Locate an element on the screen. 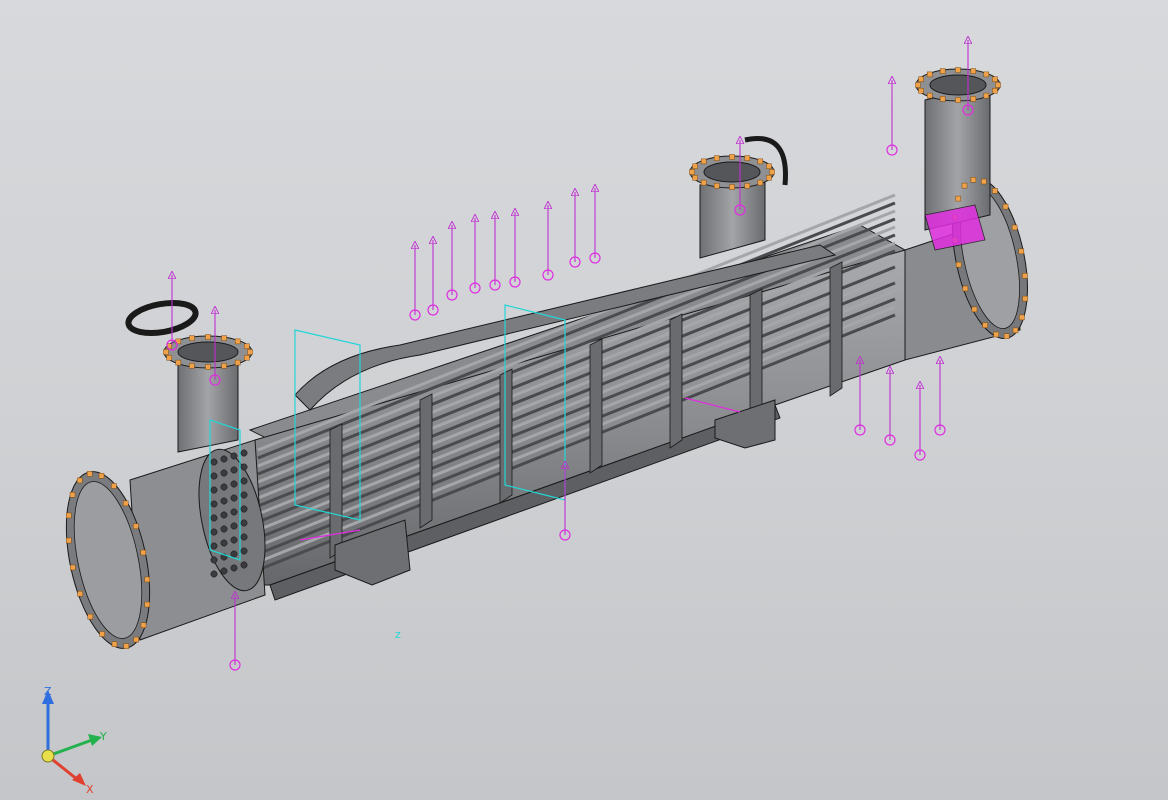 Image resolution: width=1168 pixels, height=800 pixels. left-nozzle is located at coordinates (189, 375).